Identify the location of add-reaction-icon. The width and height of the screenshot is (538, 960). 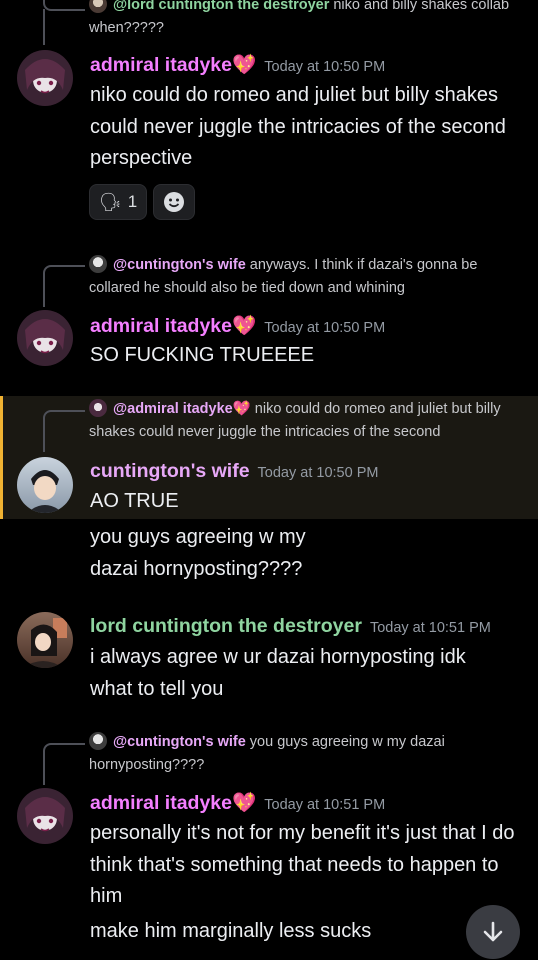
(174, 202).